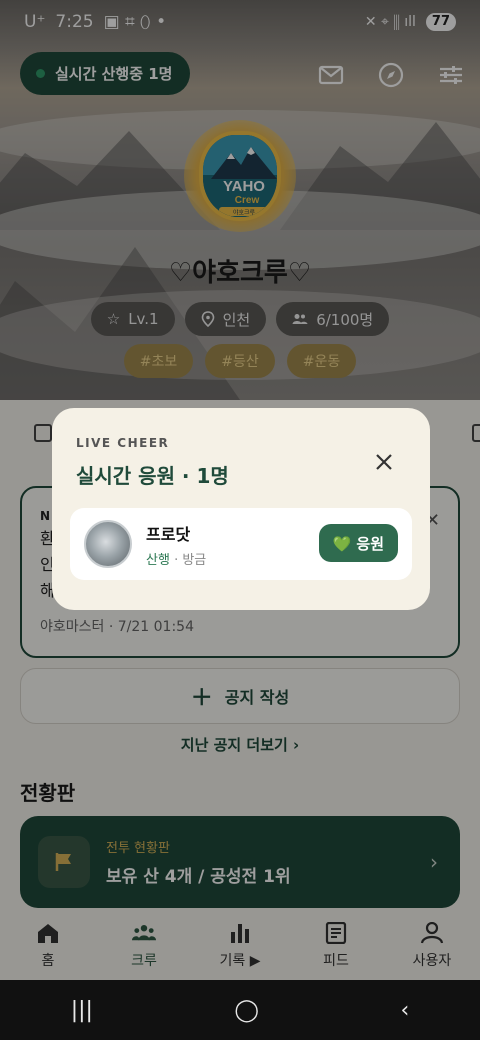  Describe the element at coordinates (123, 443) in the screenshot. I see `modal-eyebrow: LIVE CHEER` at that location.